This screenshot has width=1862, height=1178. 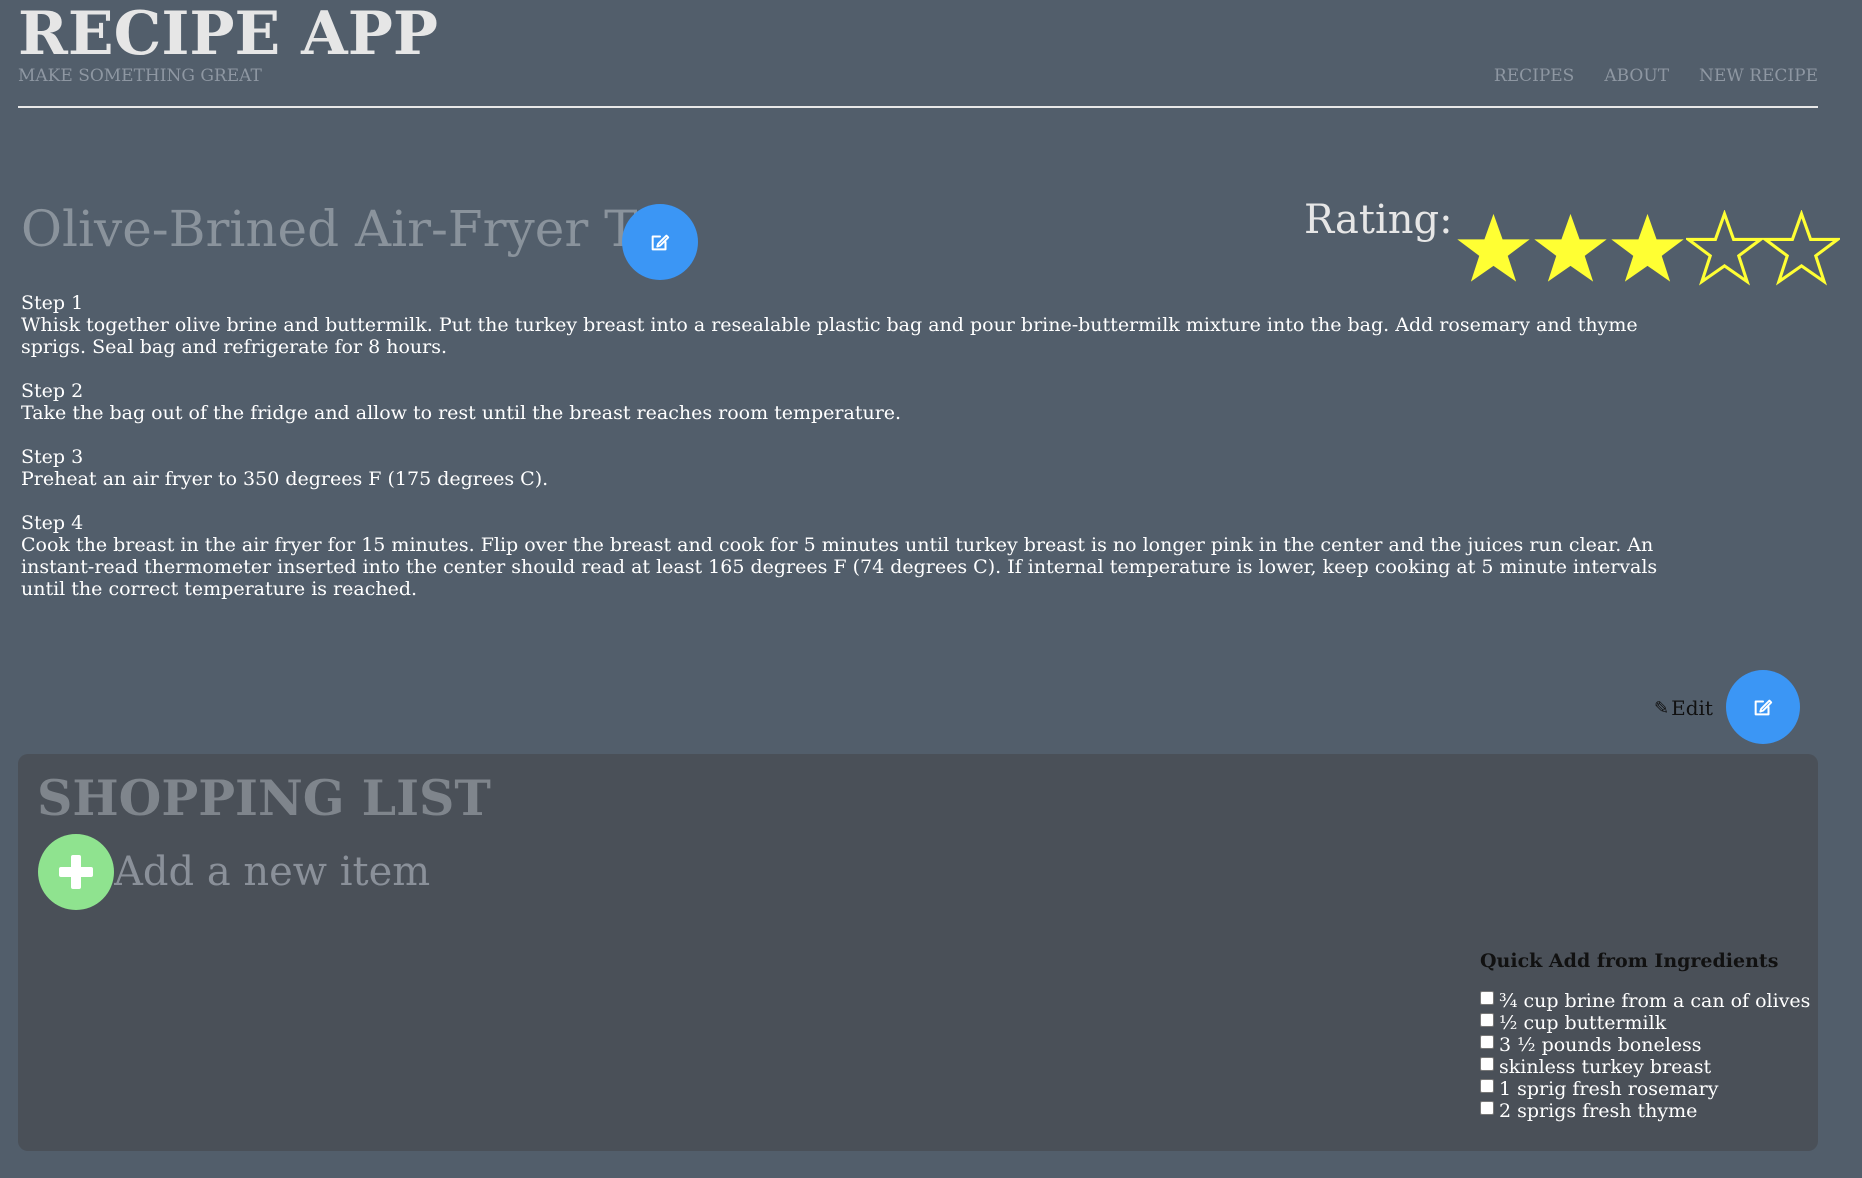 I want to click on rating-label: Rating:, so click(x=1378, y=220).